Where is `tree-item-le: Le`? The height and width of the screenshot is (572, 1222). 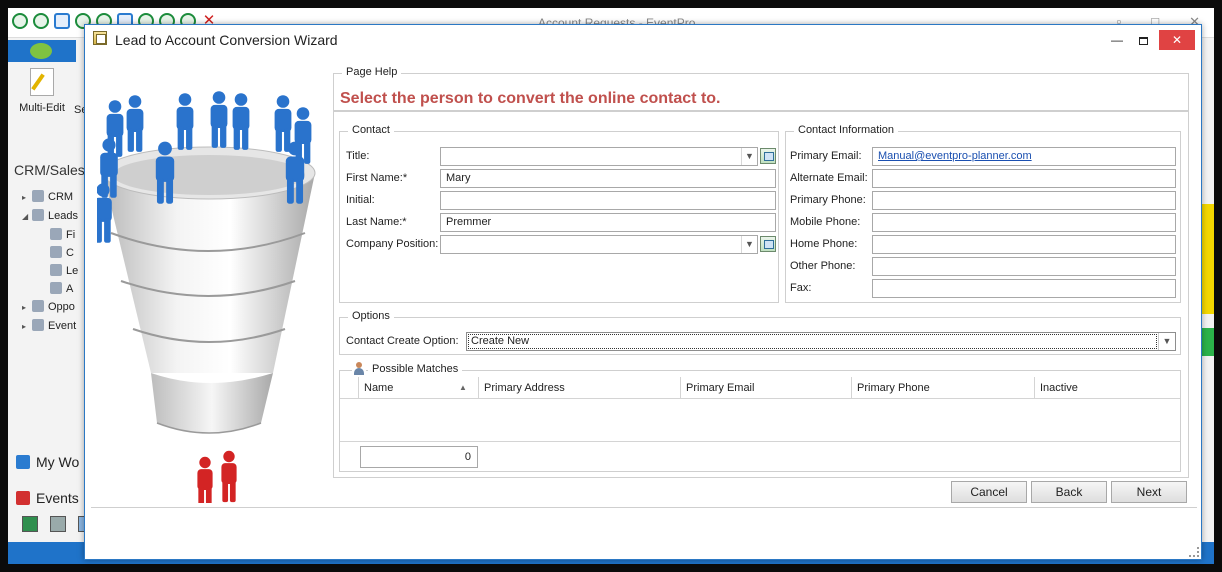 tree-item-le: Le is located at coordinates (50, 271).